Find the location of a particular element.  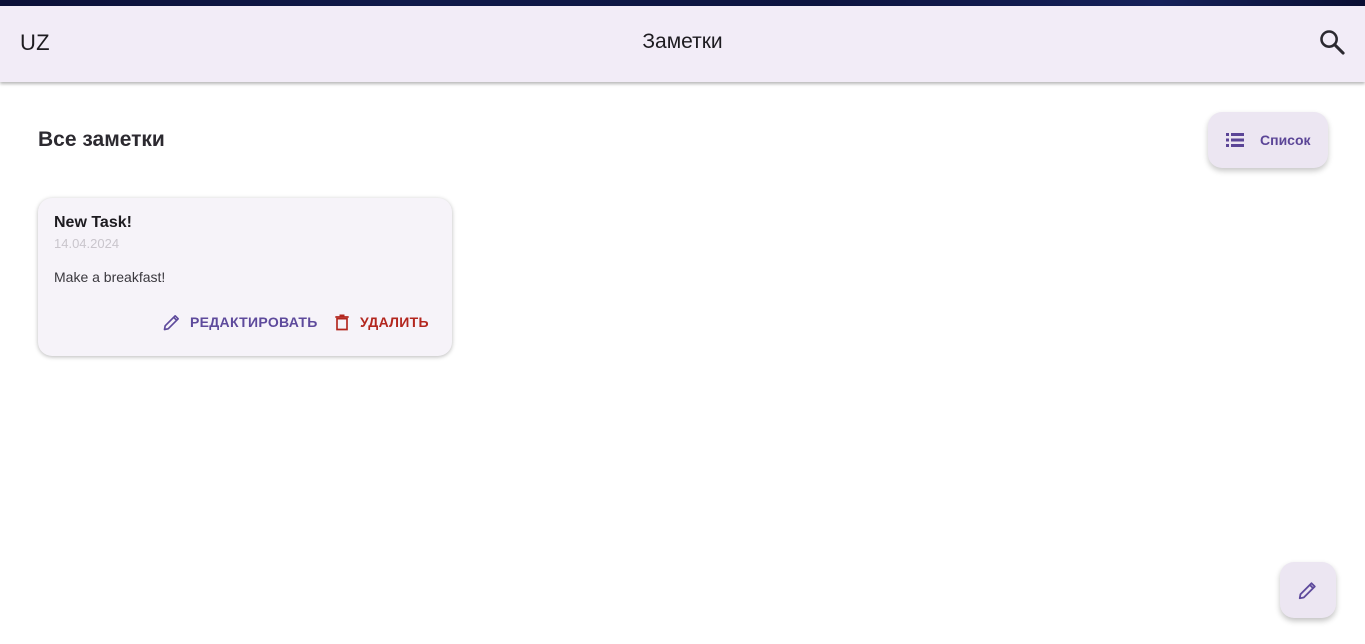

section-title: Все заметки is located at coordinates (101, 139).